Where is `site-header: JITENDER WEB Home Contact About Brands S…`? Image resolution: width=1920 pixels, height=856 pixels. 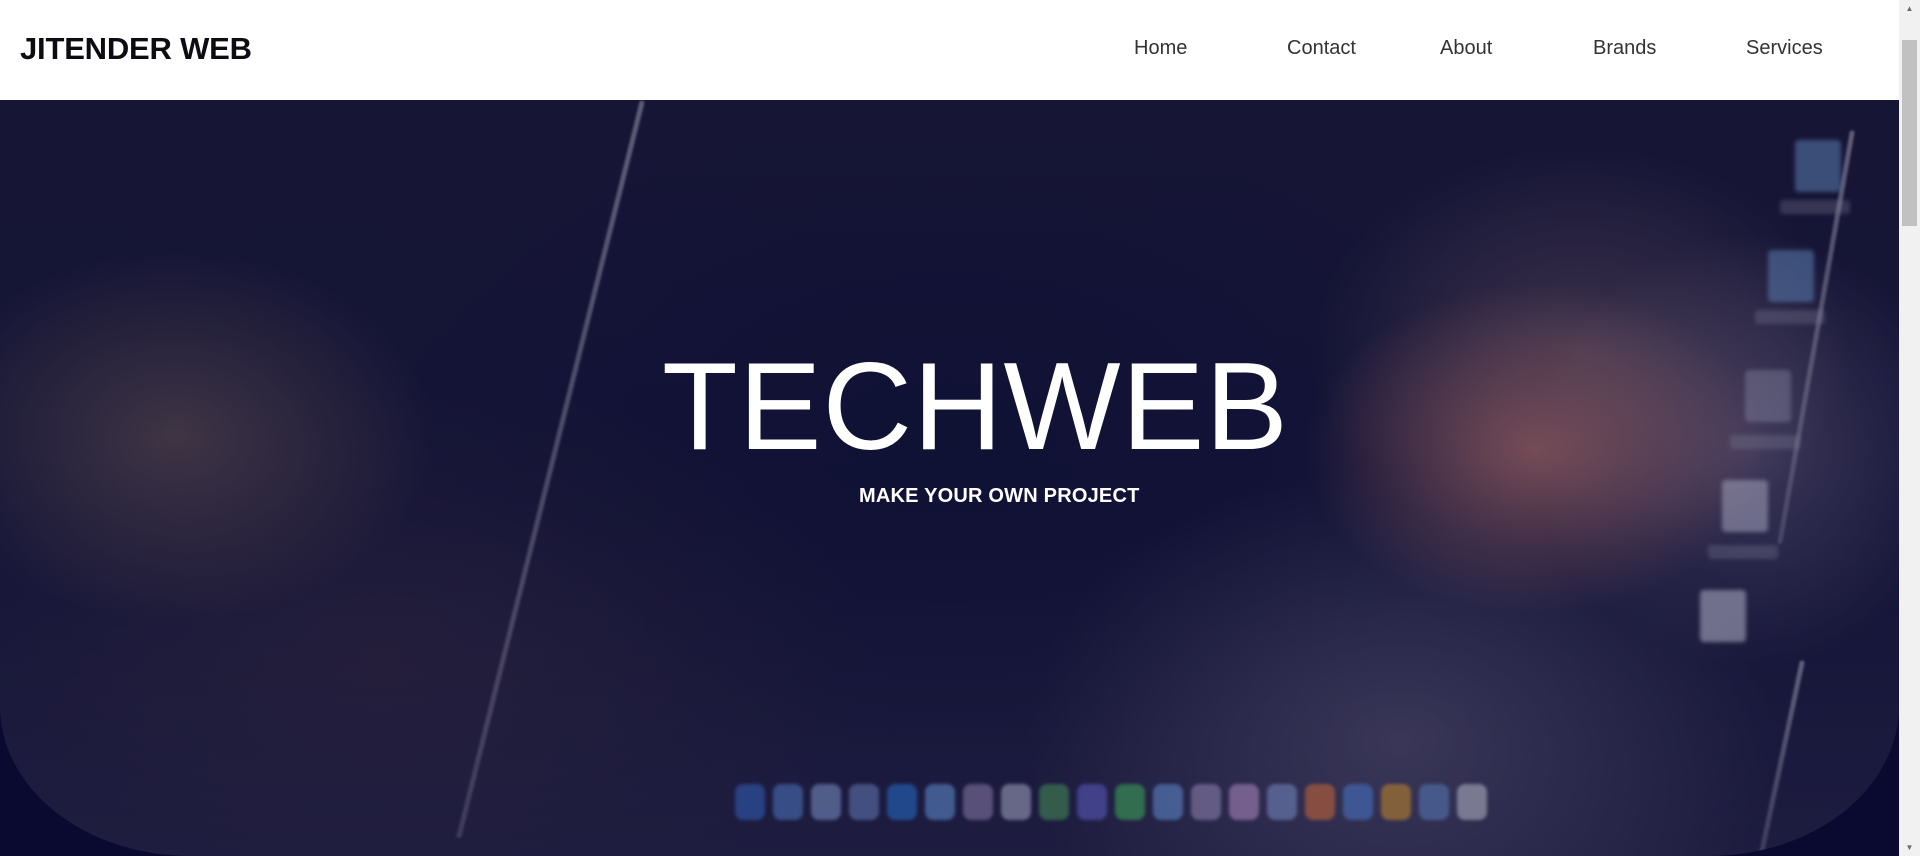 site-header: JITENDER WEB Home Contact About Brands S… is located at coordinates (949, 50).